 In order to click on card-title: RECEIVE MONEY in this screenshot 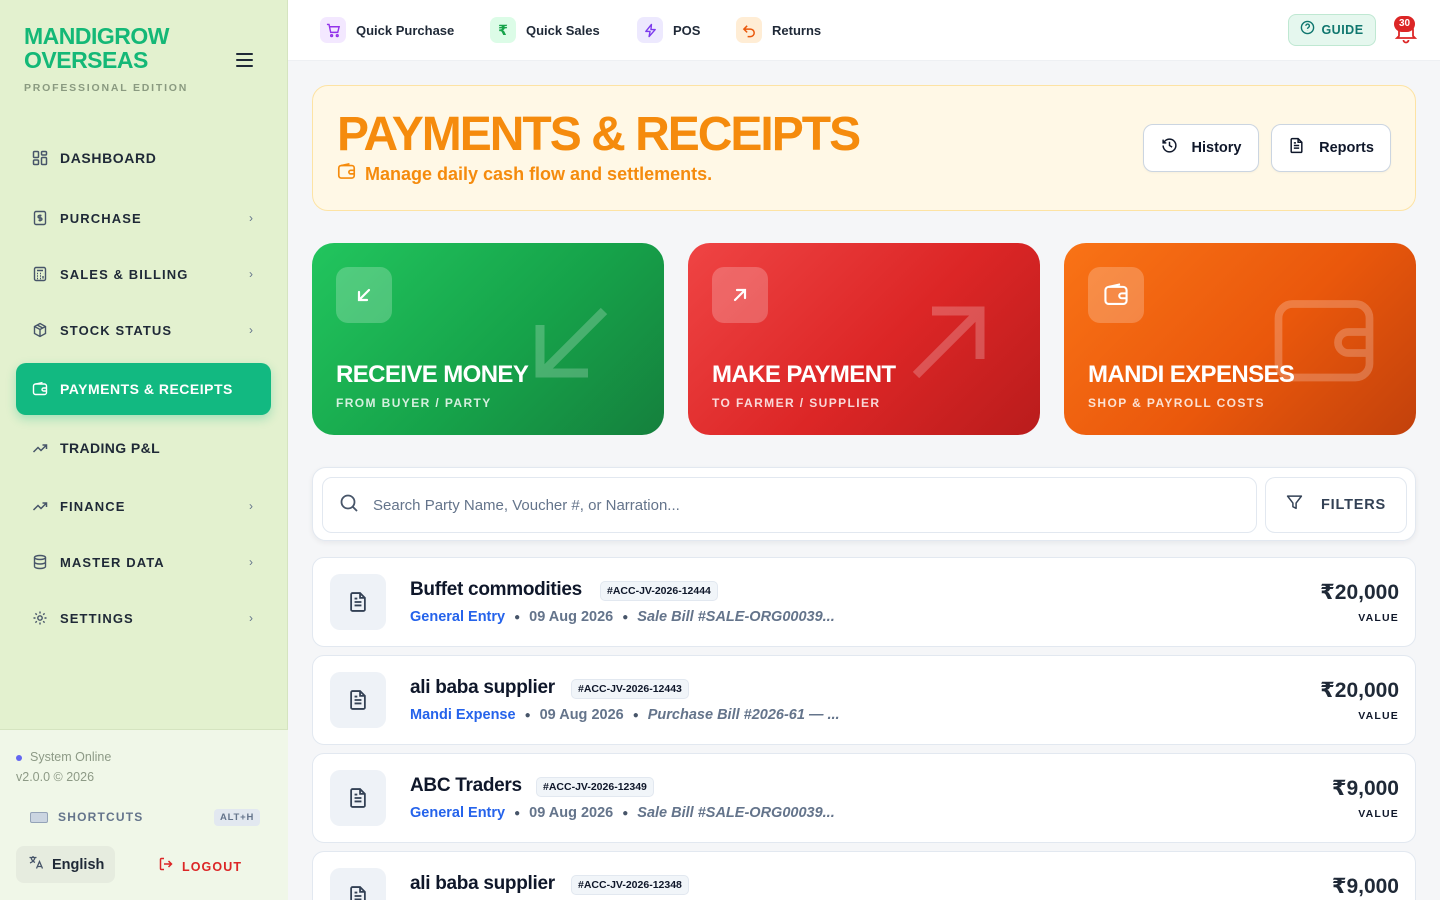, I will do `click(432, 374)`.